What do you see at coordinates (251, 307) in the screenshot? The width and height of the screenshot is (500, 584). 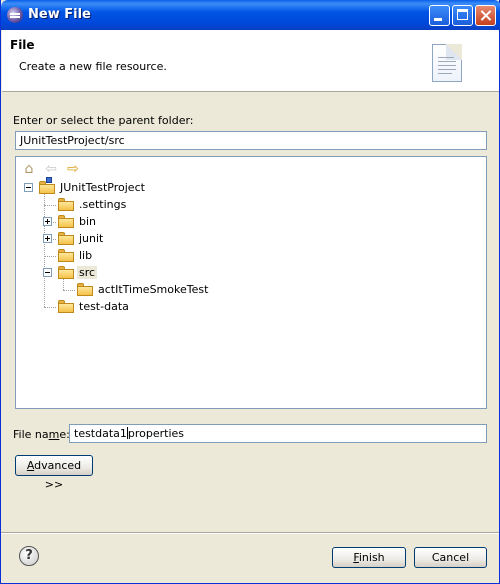 I see `tree-node-test-data: test-data` at bounding box center [251, 307].